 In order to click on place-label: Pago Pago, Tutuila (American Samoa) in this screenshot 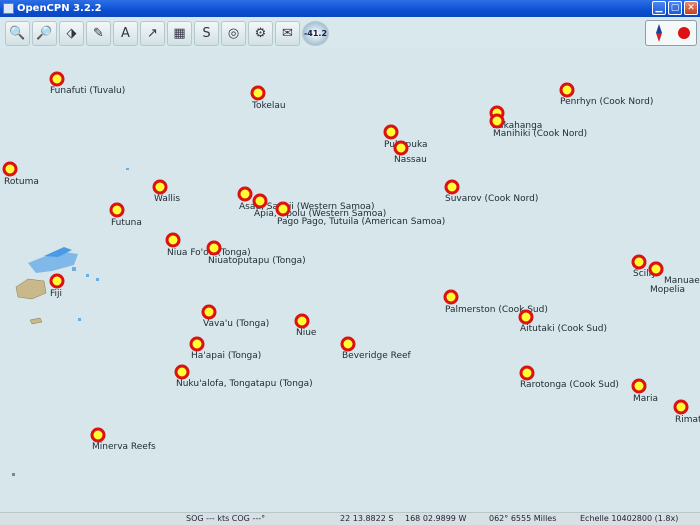, I will do `click(361, 222)`.